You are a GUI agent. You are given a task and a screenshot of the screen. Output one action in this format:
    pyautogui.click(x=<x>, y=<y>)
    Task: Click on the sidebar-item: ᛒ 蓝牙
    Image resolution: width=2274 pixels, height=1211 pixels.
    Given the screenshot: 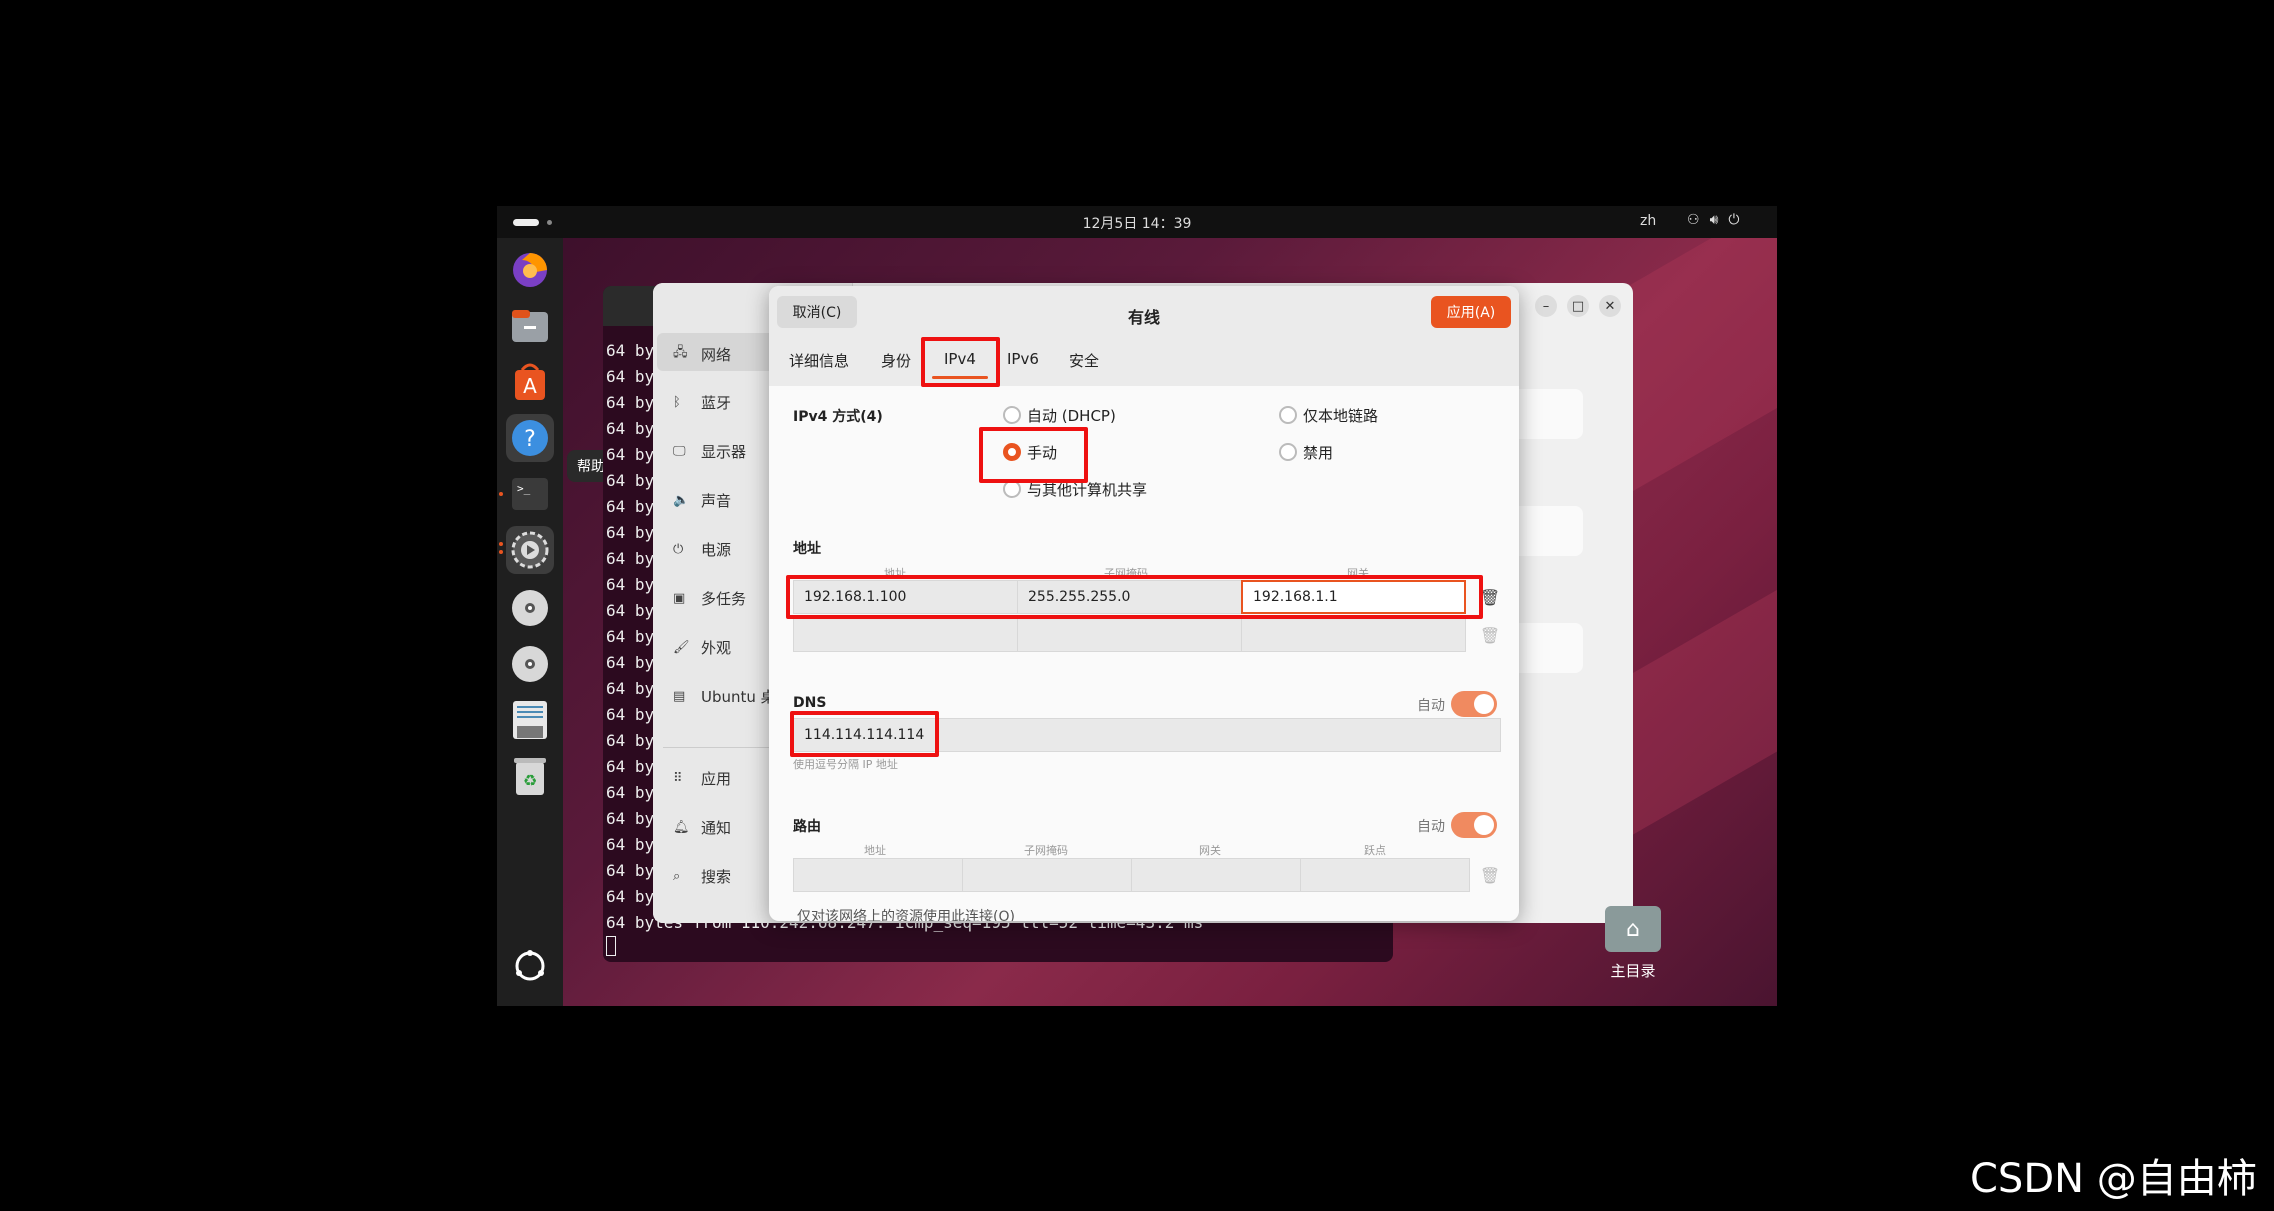 What is the action you would take?
    pyautogui.click(x=702, y=402)
    